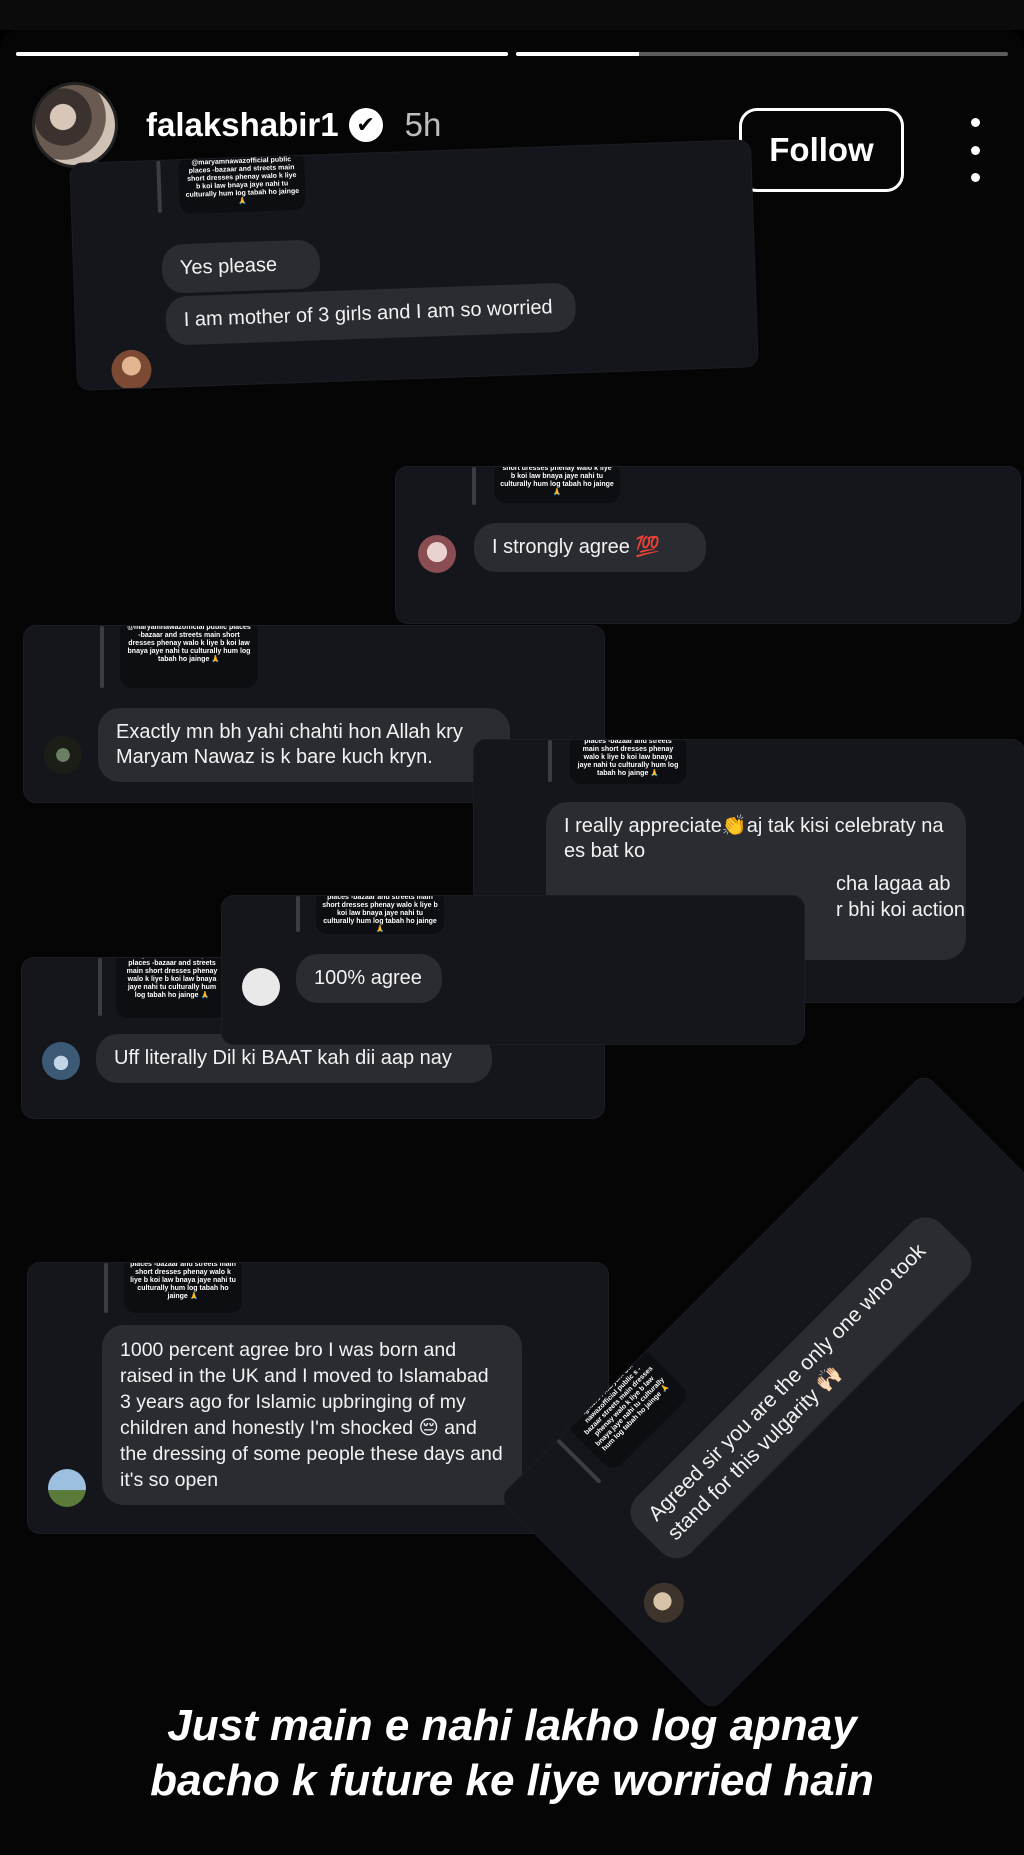  What do you see at coordinates (423, 124) in the screenshot?
I see `post-time: 5h` at bounding box center [423, 124].